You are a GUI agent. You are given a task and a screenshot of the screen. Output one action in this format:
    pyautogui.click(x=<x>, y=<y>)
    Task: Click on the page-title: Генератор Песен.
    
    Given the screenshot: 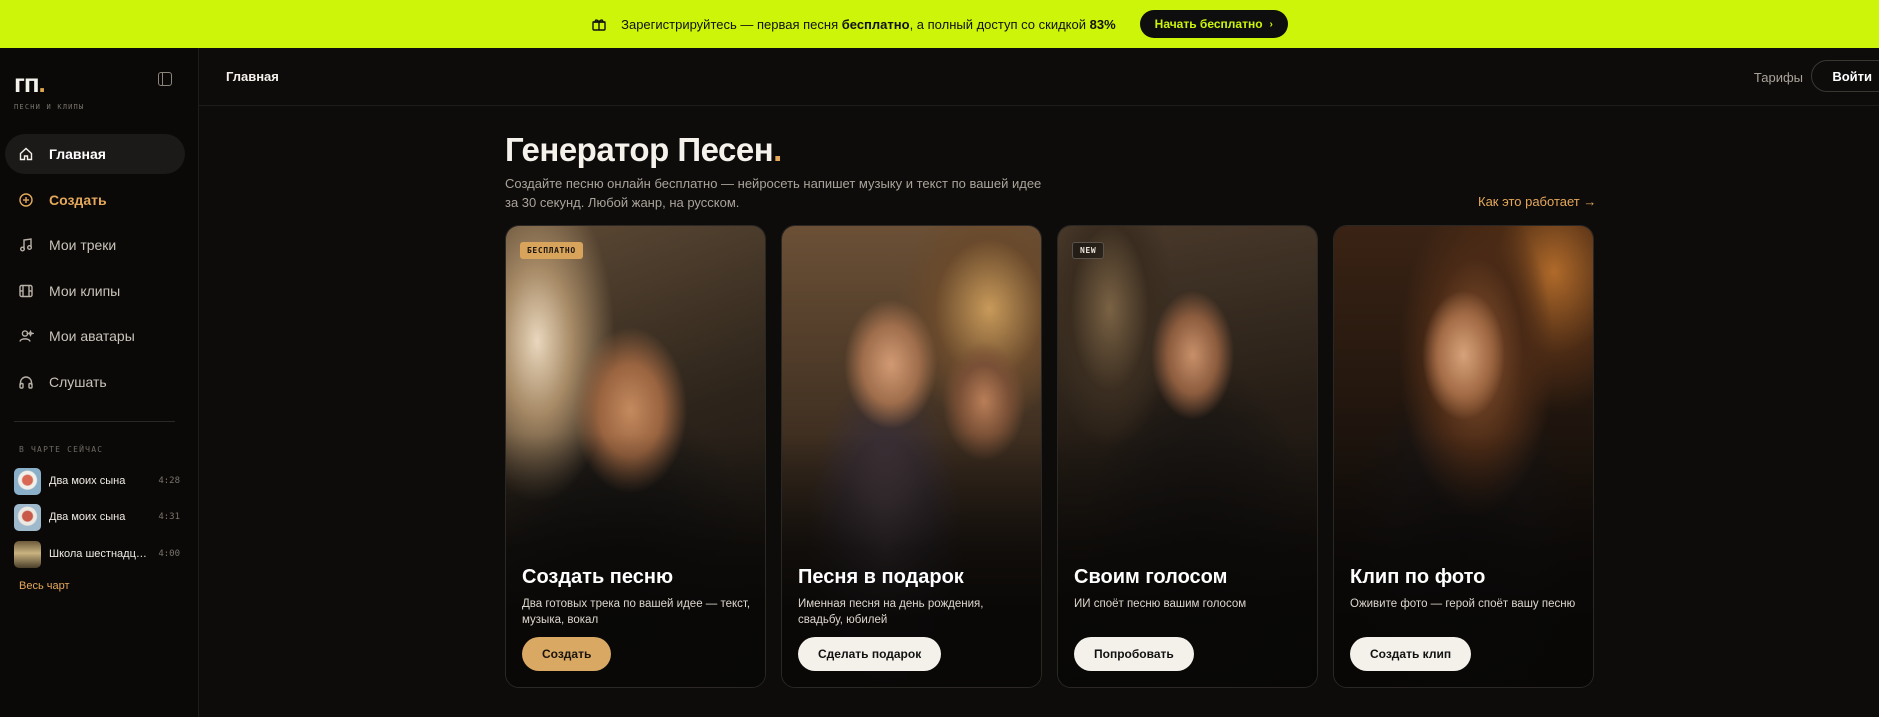 What is the action you would take?
    pyautogui.click(x=643, y=149)
    